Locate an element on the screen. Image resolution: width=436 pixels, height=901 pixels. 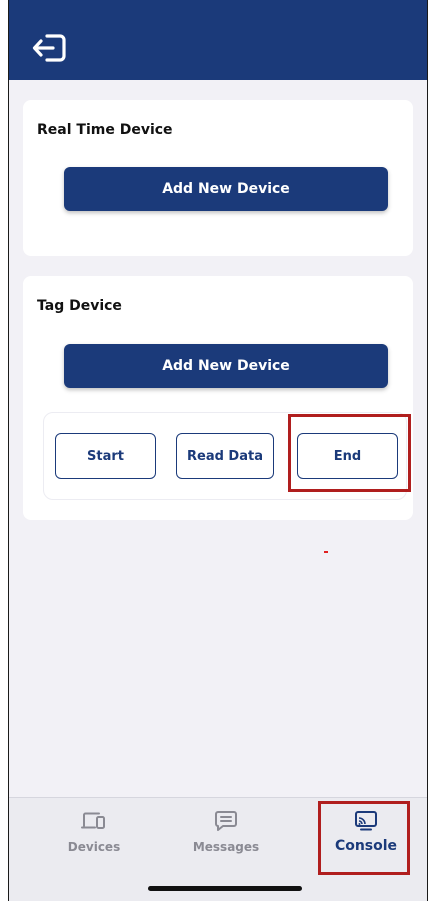
bottom-tab-bar: Devices Messages Console is located at coordinates (218, 849).